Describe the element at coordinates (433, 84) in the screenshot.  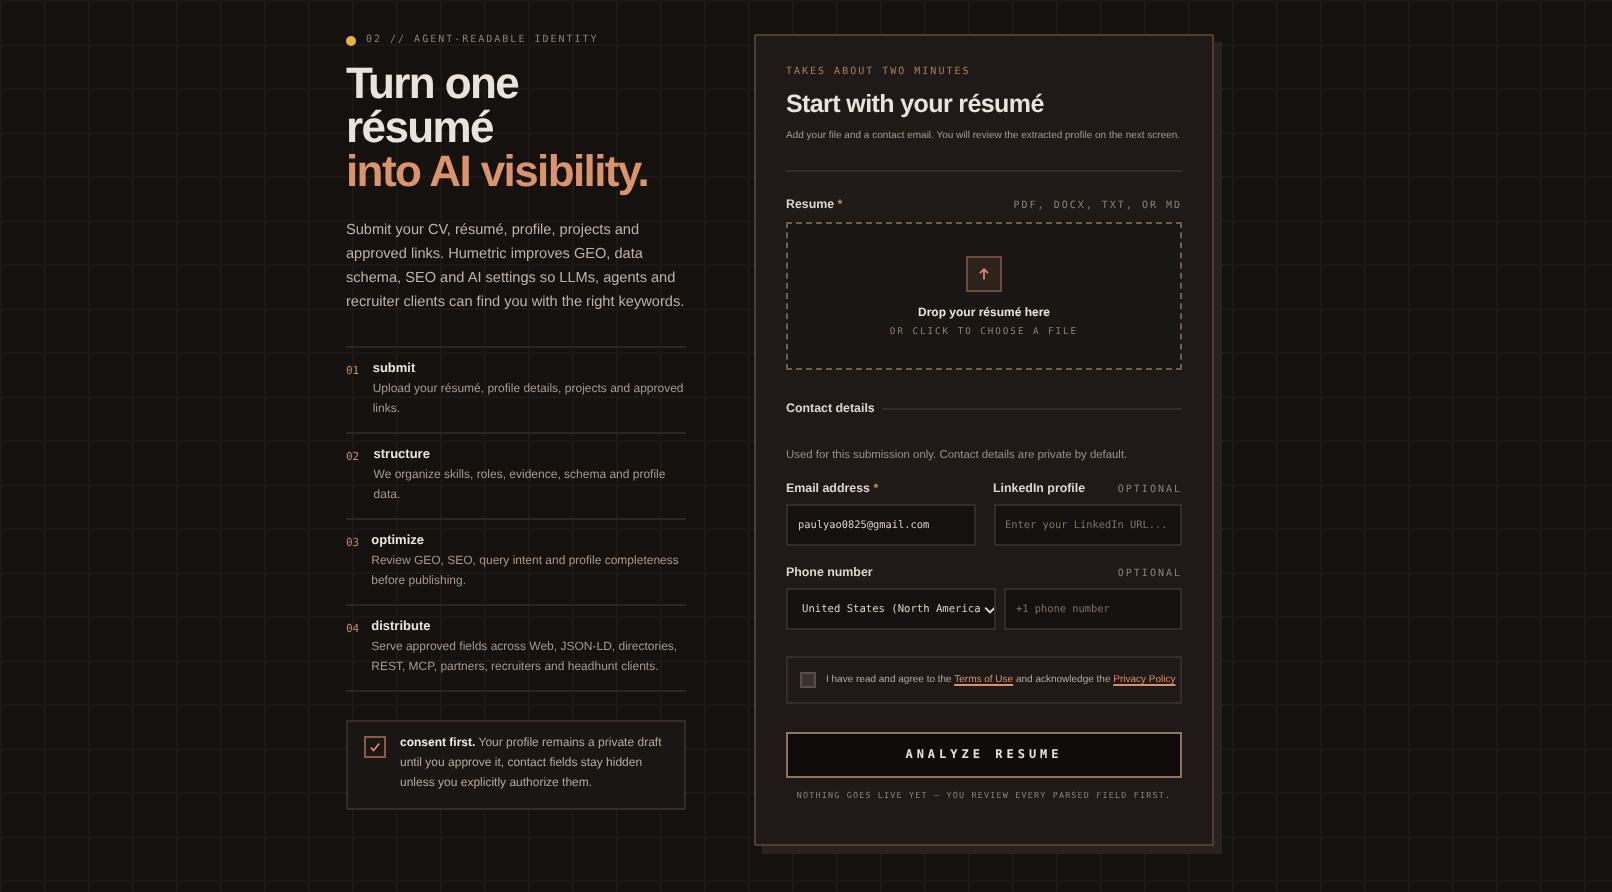
I see `headline-line: Turn one` at that location.